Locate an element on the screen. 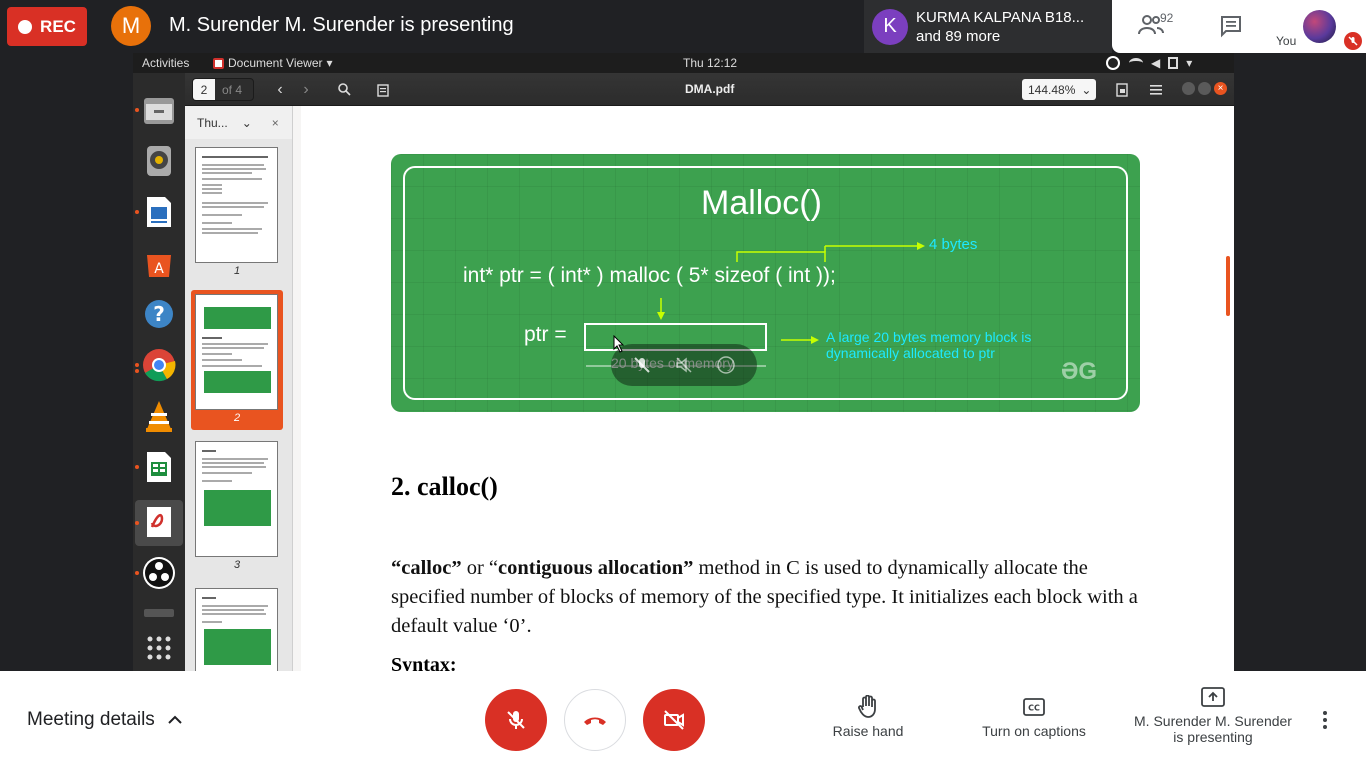 Image resolution: width=1366 pixels, height=768 pixels. obs-tray-icon is located at coordinates (1113, 63).